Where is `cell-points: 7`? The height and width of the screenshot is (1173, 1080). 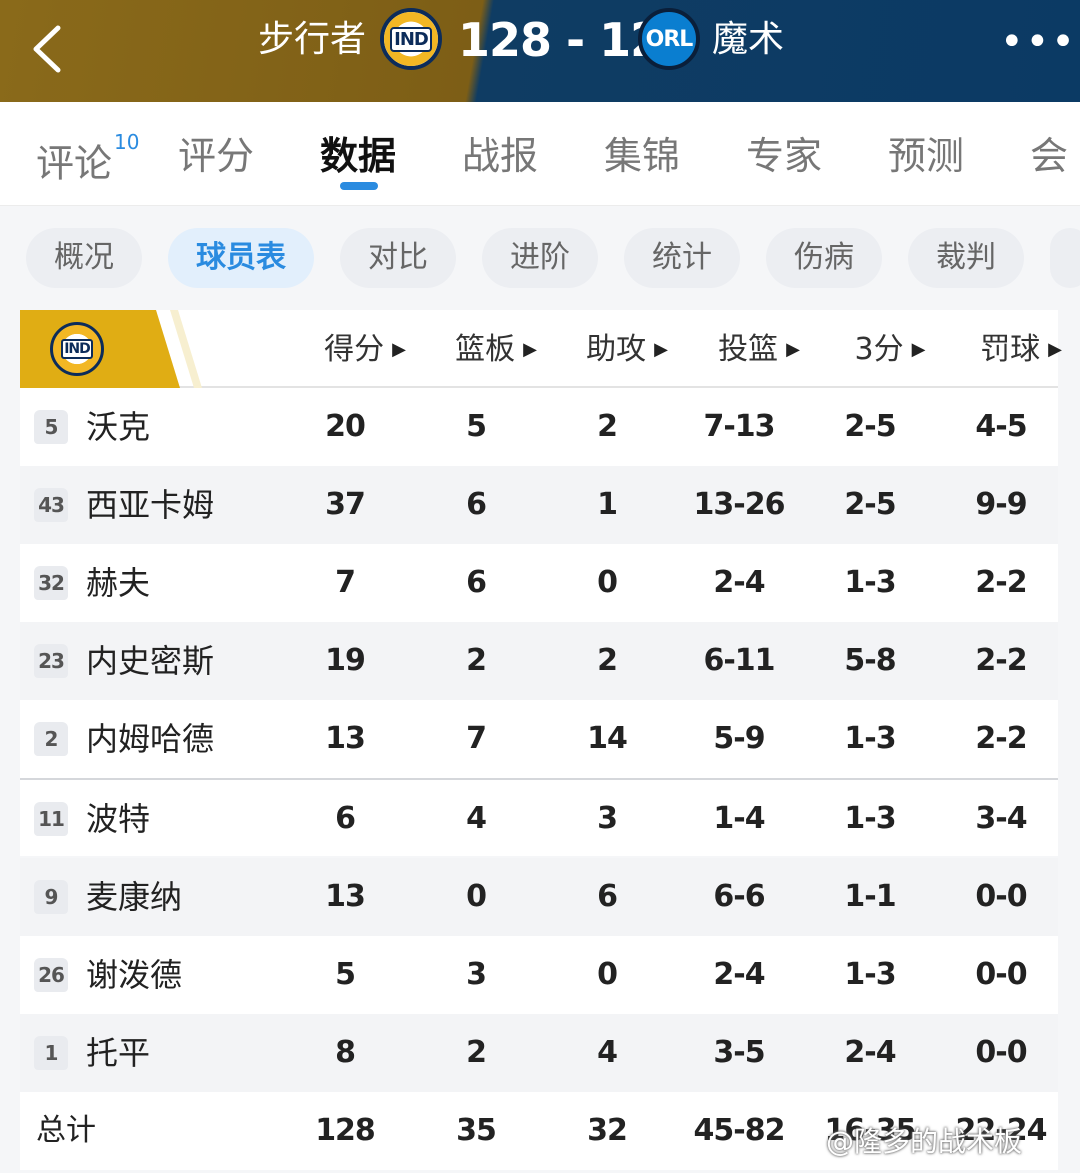 cell-points: 7 is located at coordinates (345, 582).